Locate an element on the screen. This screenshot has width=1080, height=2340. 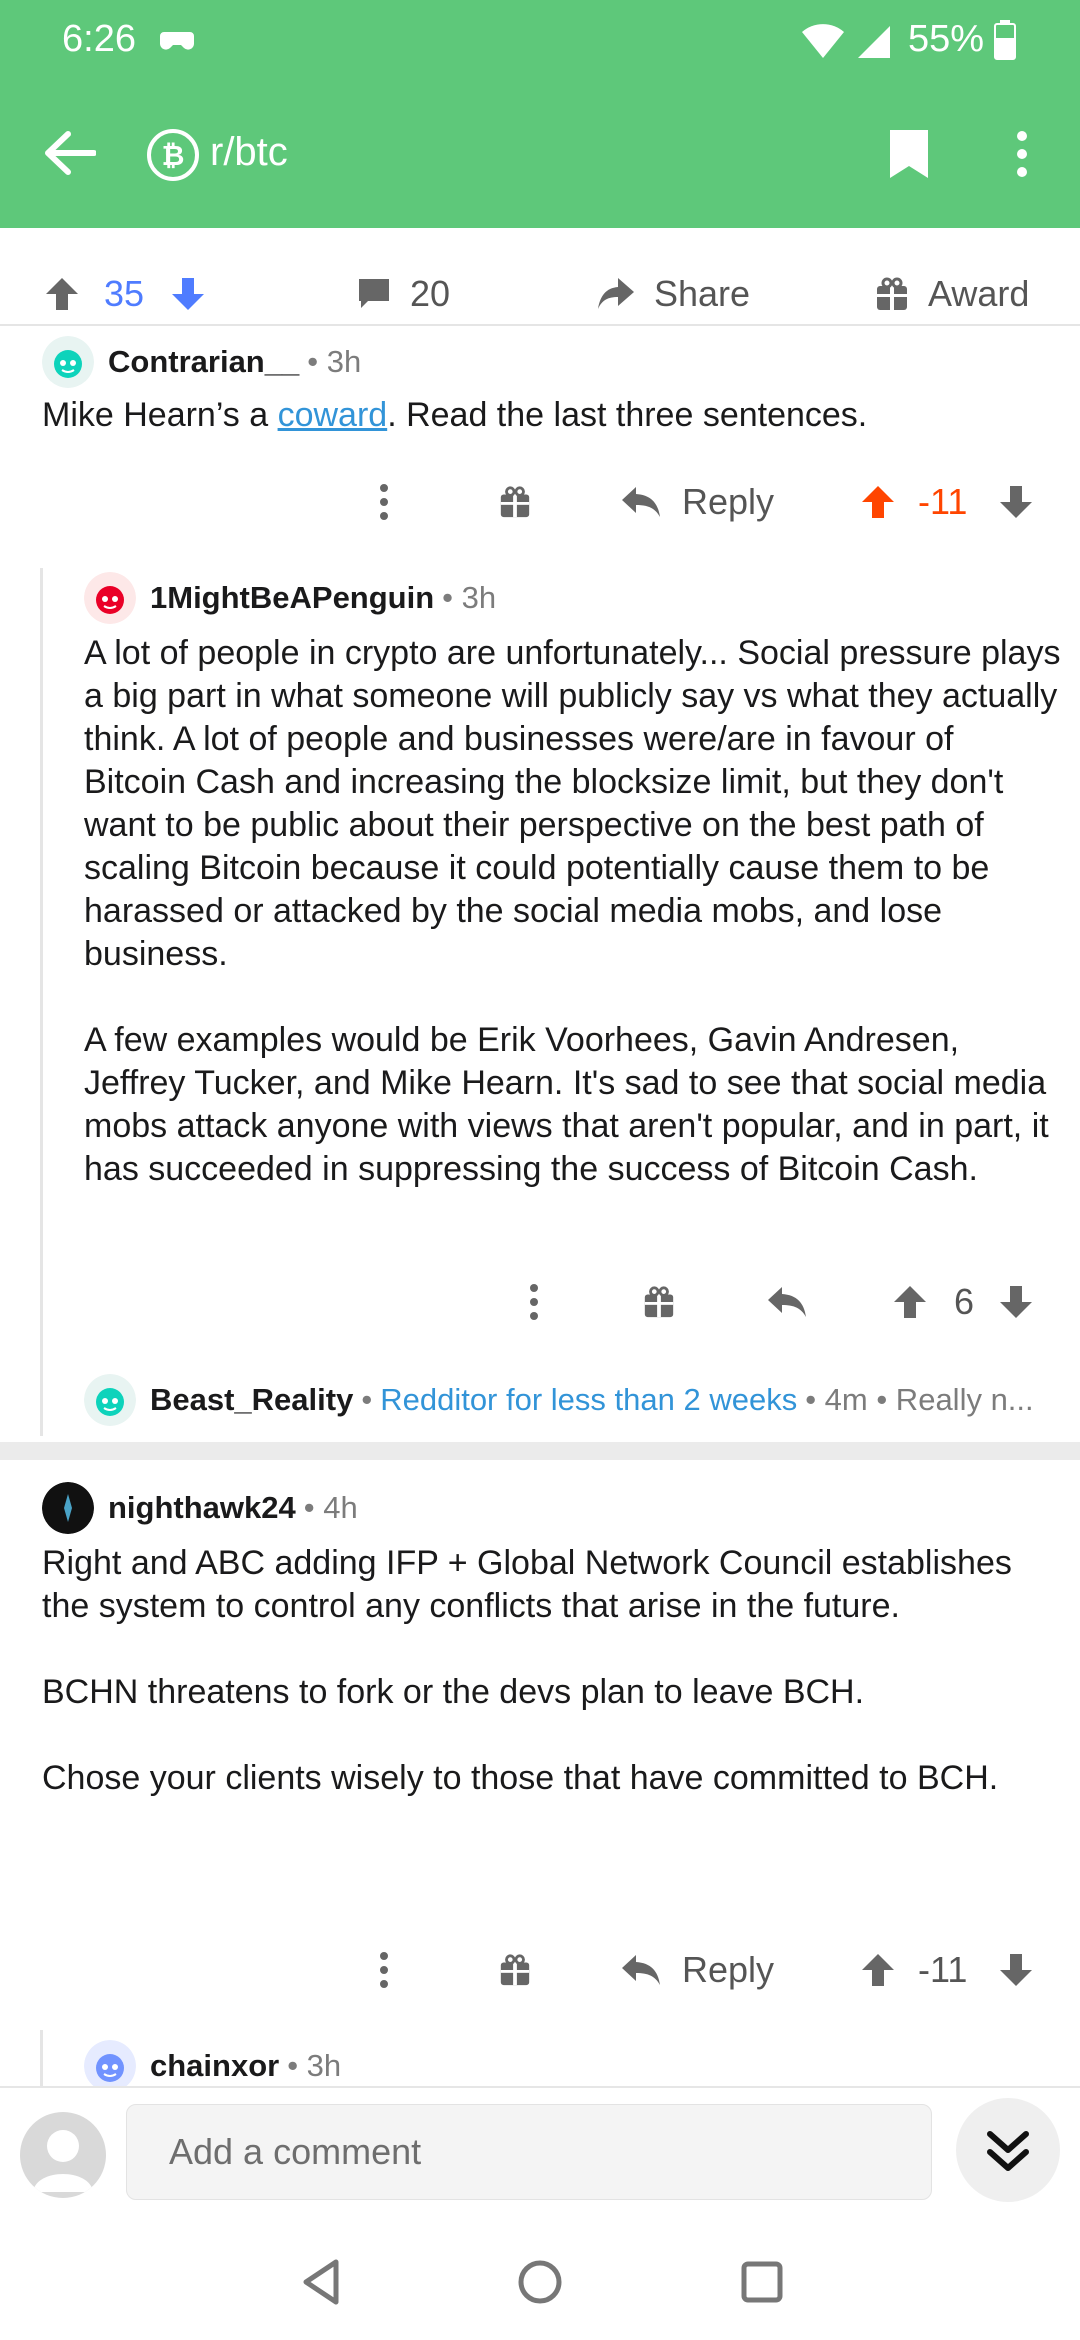
comment-header: 1MightBeAPenguin • 3h is located at coordinates (290, 598).